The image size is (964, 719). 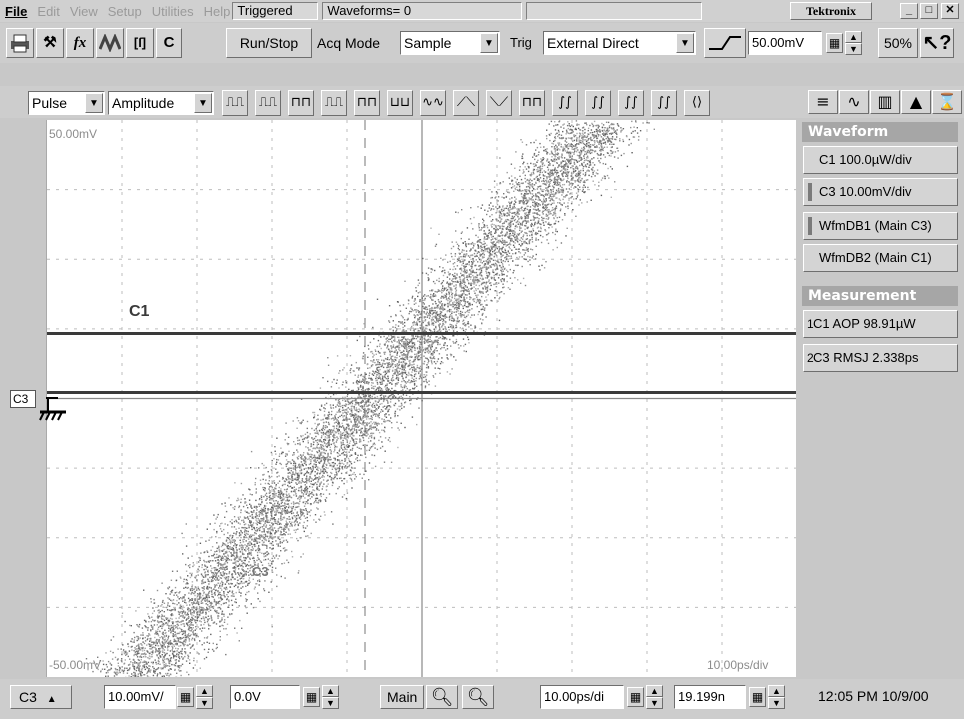 I want to click on datetime-display: 12:05 PM 10/9/00, so click(x=873, y=696).